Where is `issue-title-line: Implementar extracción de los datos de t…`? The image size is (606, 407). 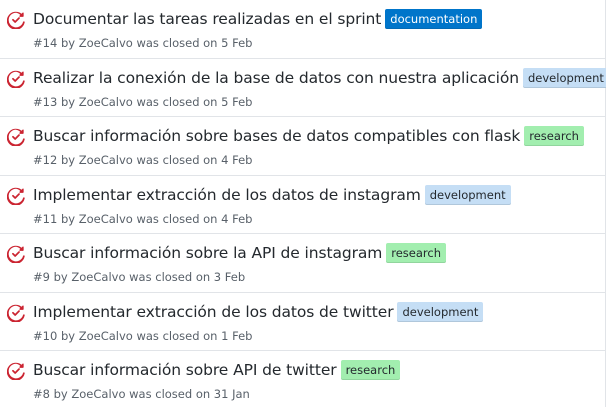 issue-title-line: Implementar extracción de los datos de t… is located at coordinates (258, 311).